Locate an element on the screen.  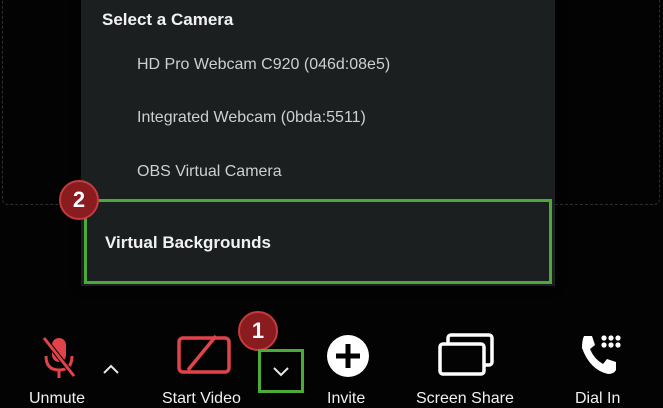
phone-dialpad-icon is located at coordinates (601, 354).